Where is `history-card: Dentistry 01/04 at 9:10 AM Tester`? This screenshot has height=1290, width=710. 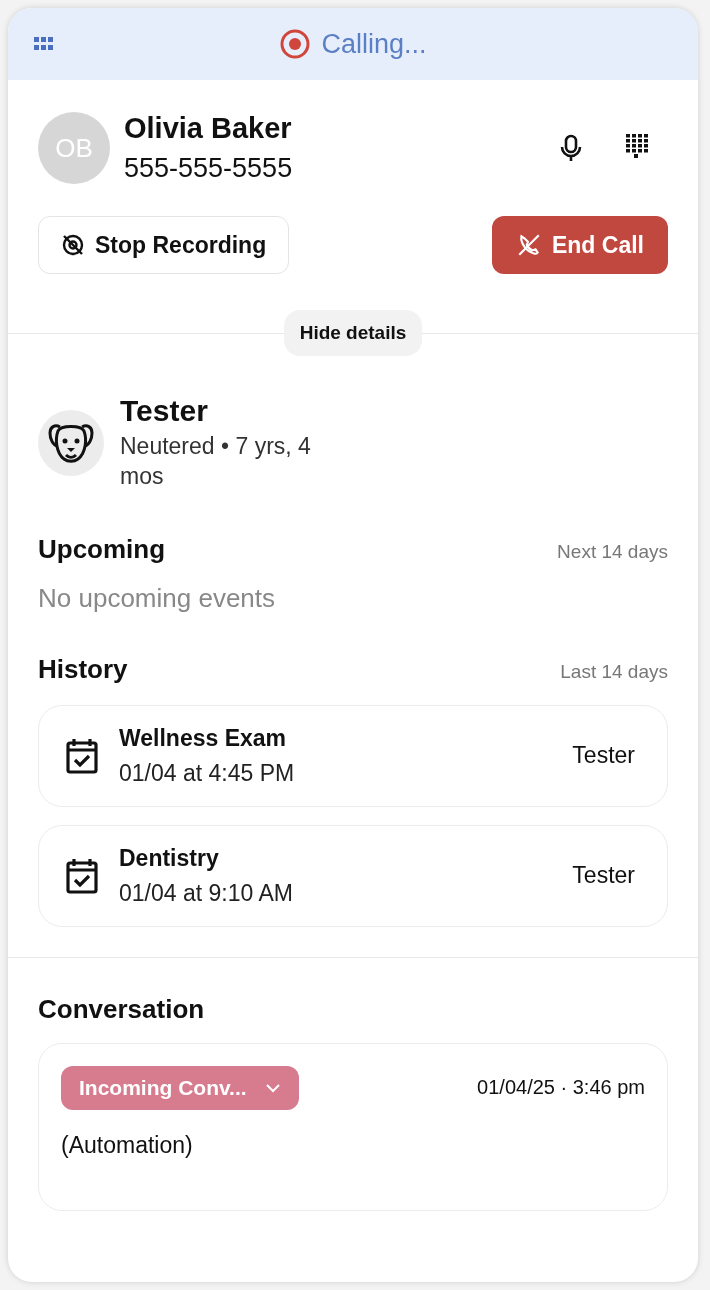 history-card: Dentistry 01/04 at 9:10 AM Tester is located at coordinates (353, 875).